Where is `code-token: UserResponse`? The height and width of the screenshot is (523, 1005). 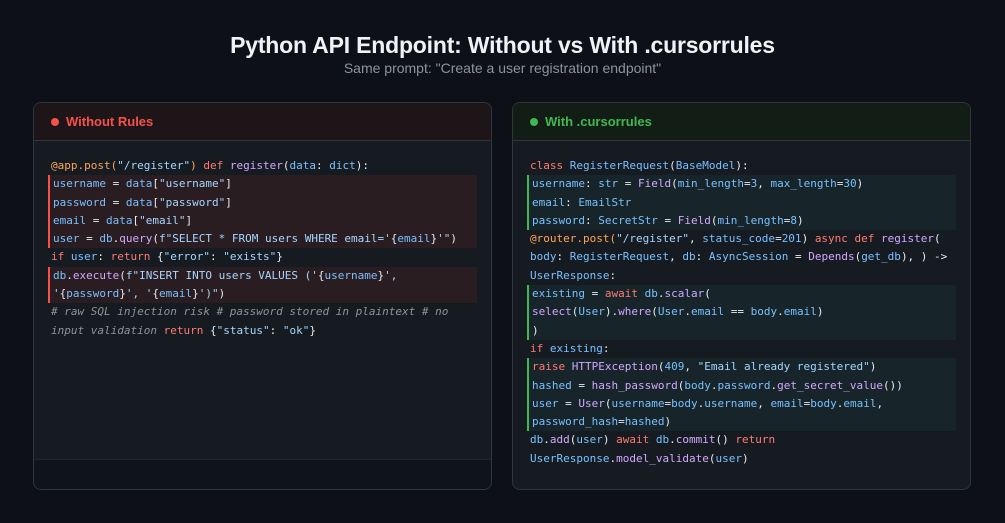
code-token: UserResponse is located at coordinates (570, 275).